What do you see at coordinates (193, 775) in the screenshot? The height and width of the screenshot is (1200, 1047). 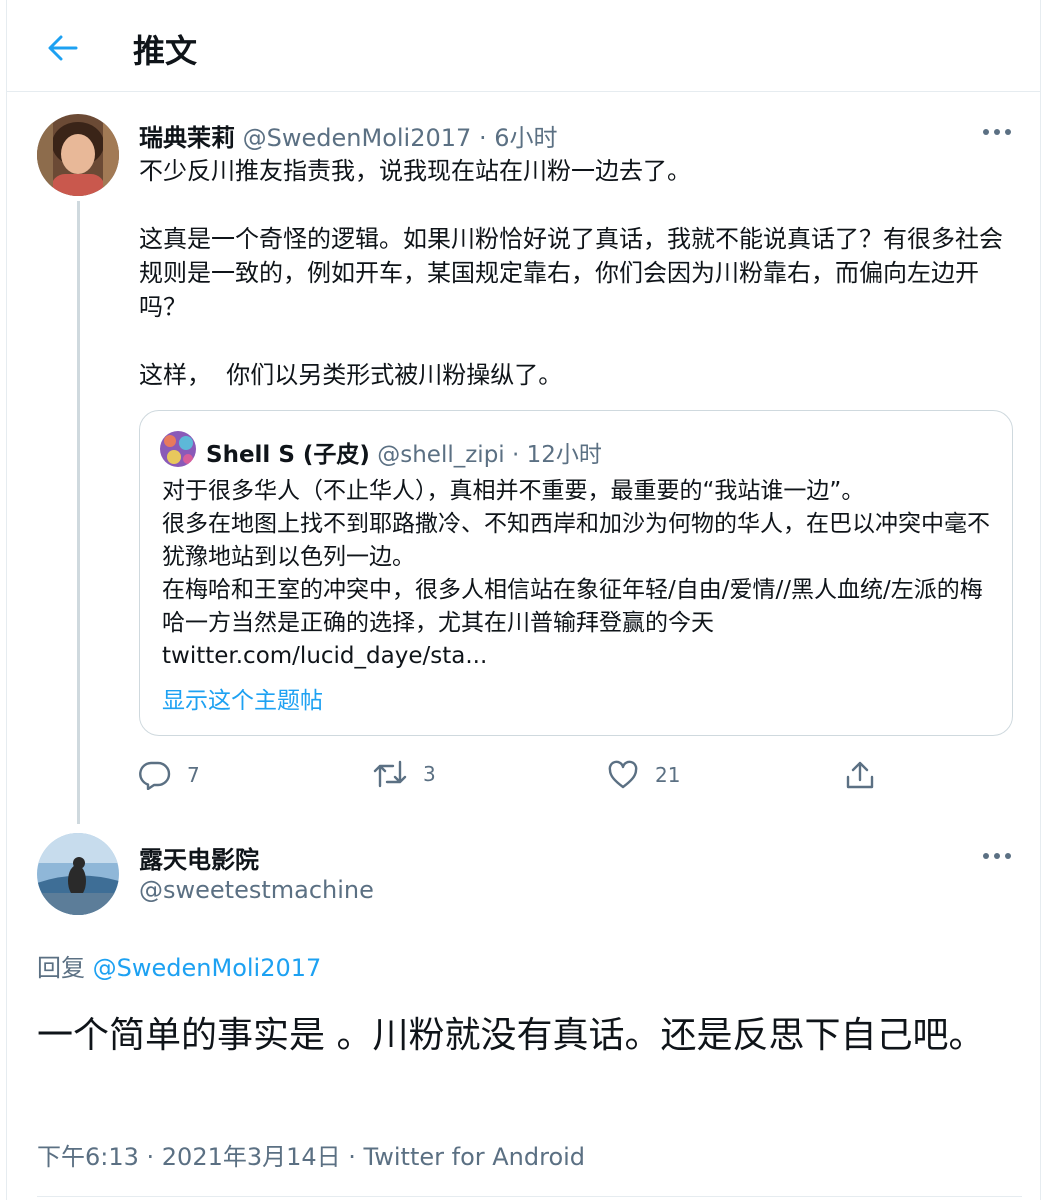 I see `reply-count: 7` at bounding box center [193, 775].